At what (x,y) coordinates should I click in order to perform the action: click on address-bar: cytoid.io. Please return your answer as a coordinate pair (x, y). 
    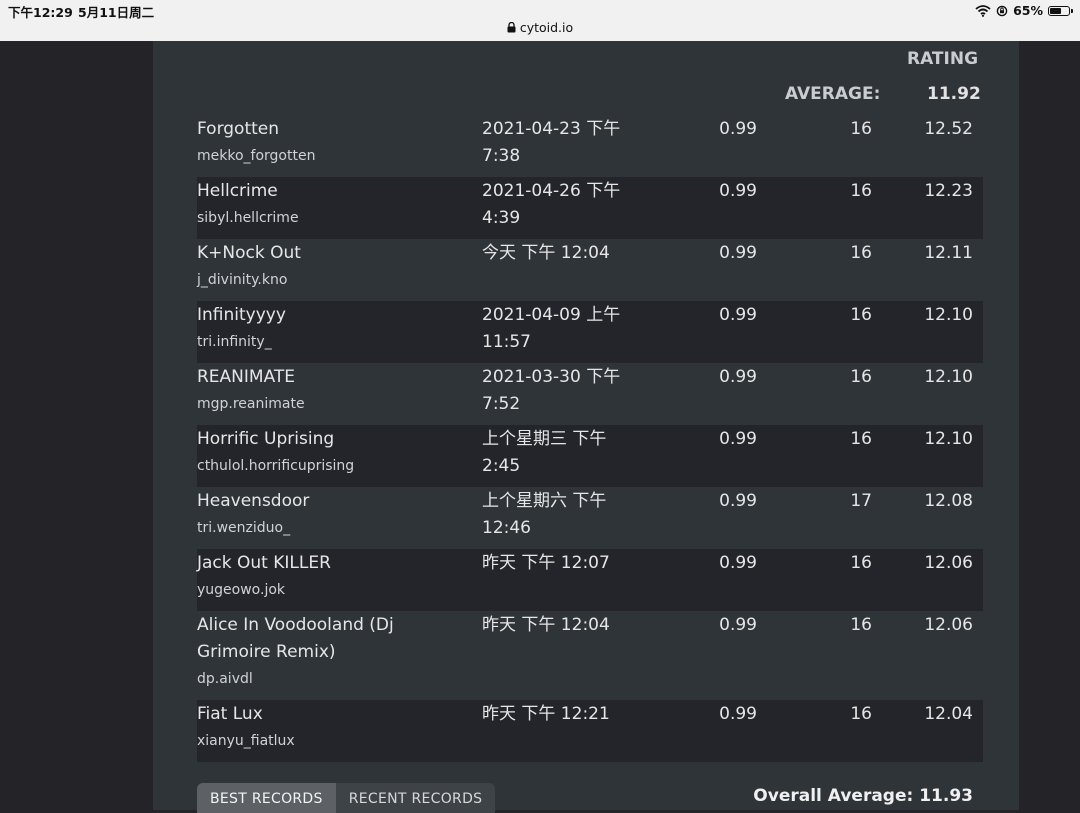
    Looking at the image, I should click on (540, 27).